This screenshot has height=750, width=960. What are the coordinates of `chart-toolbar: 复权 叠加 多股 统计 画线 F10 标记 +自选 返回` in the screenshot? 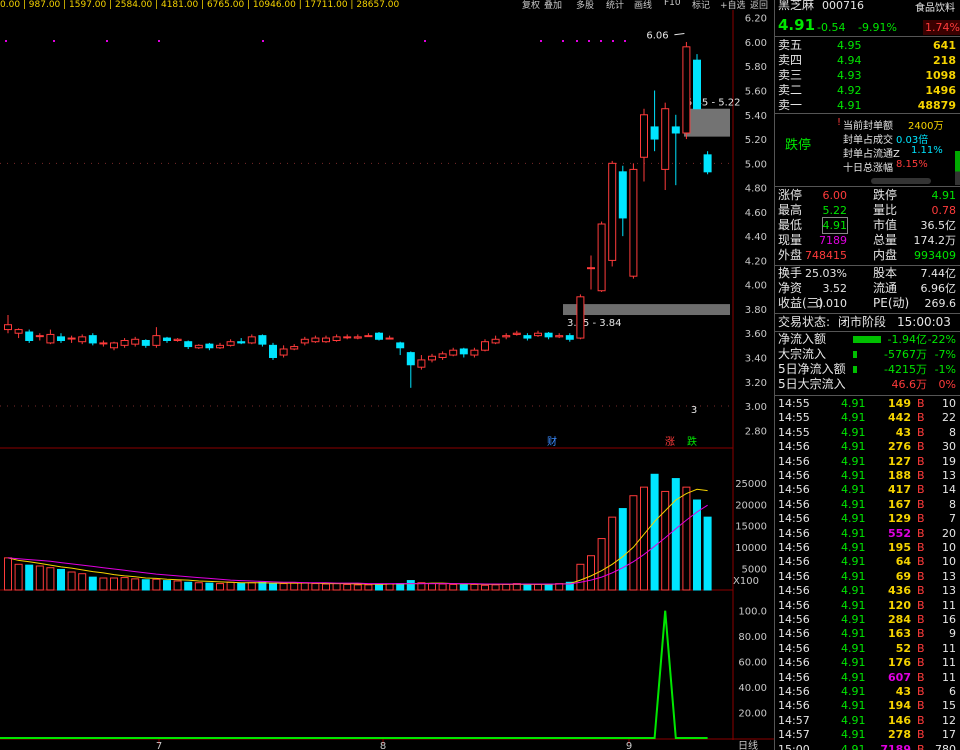 It's located at (646, 5).